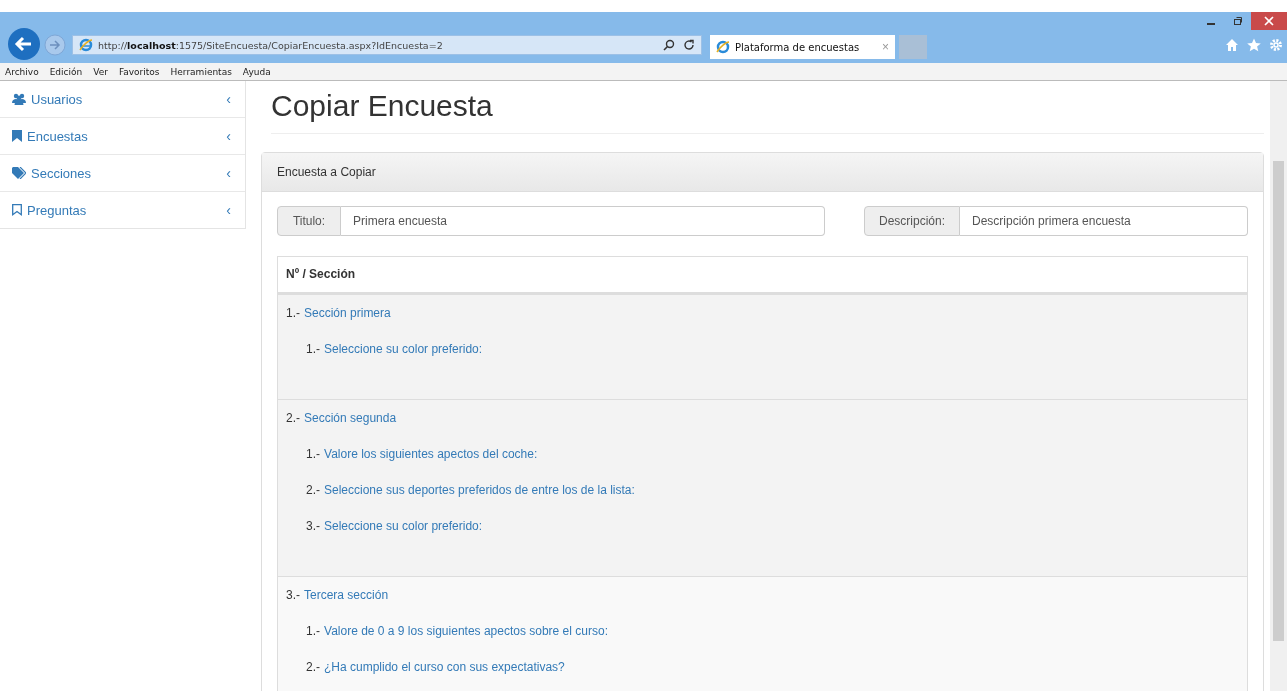 The width and height of the screenshot is (1287, 691). Describe the element at coordinates (19, 173) in the screenshot. I see `tag-icon` at that location.